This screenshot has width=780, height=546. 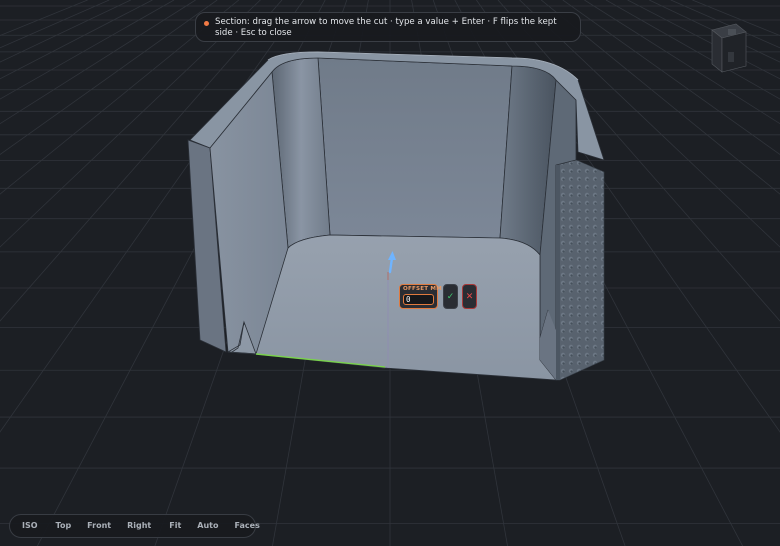 I want to click on view-top-button: Top, so click(x=64, y=526).